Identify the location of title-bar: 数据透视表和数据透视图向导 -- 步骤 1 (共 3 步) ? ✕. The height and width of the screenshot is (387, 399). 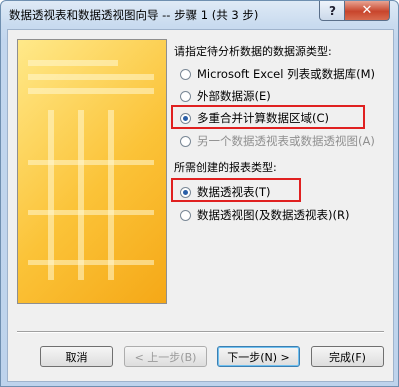
(199, 14).